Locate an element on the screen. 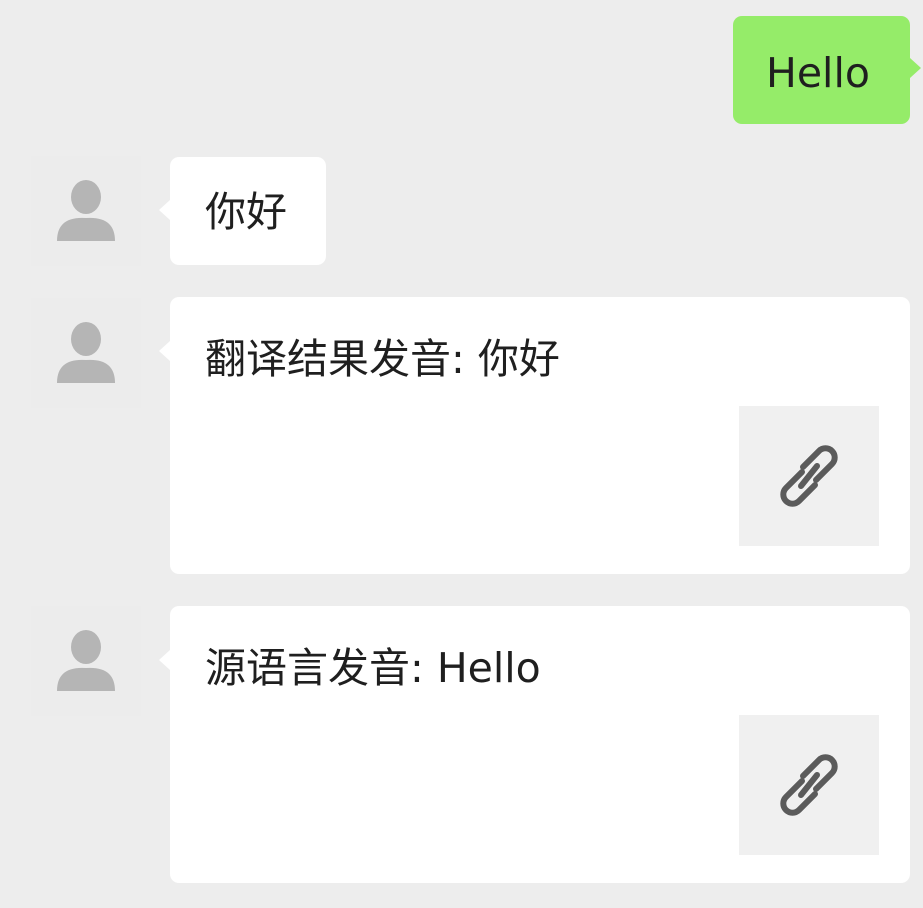  message-text: 你好 is located at coordinates (246, 212).